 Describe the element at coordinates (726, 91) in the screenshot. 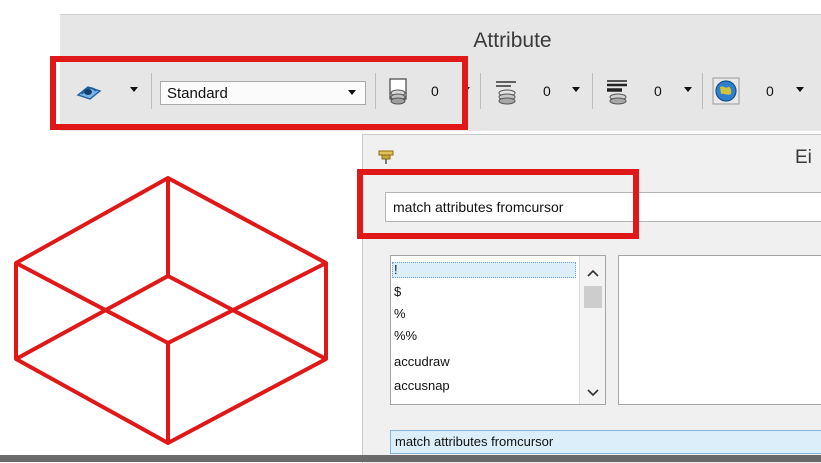

I see `globe-icon` at that location.